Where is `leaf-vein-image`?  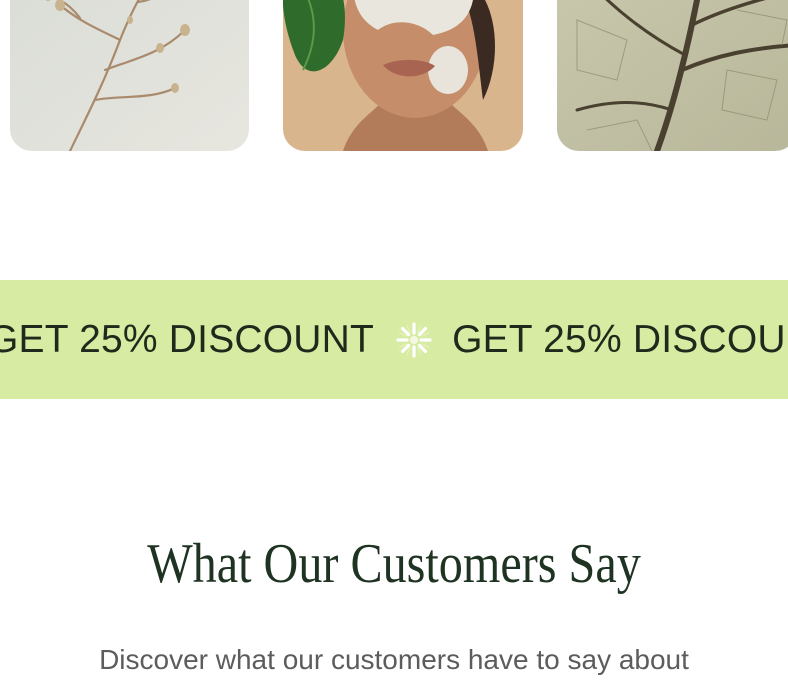 leaf-vein-image is located at coordinates (672, 75).